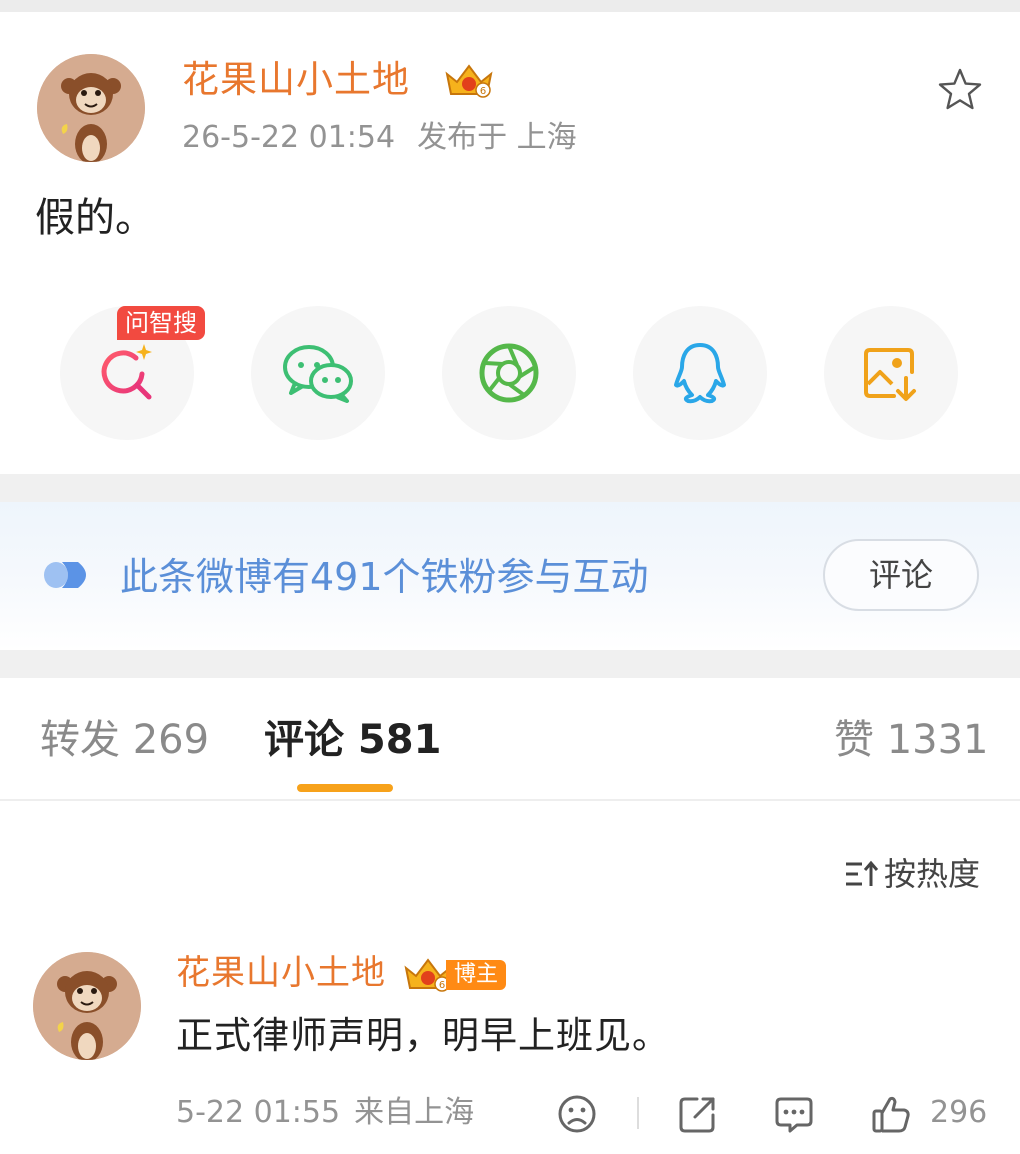 The image size is (1020, 1154). What do you see at coordinates (960, 90) in the screenshot?
I see `favorite-star-icon` at bounding box center [960, 90].